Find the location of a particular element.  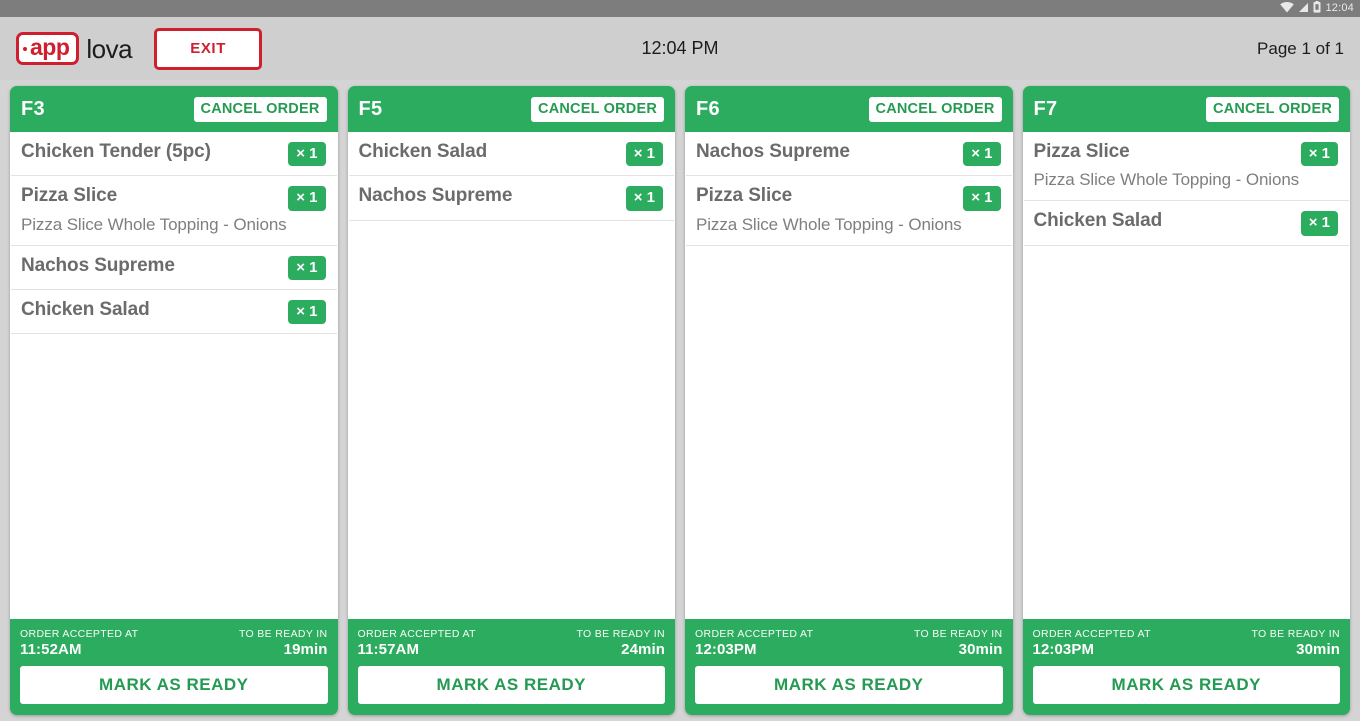

app-header: app lova EXIT 12:04 PM Page 1 of 1 is located at coordinates (680, 48).